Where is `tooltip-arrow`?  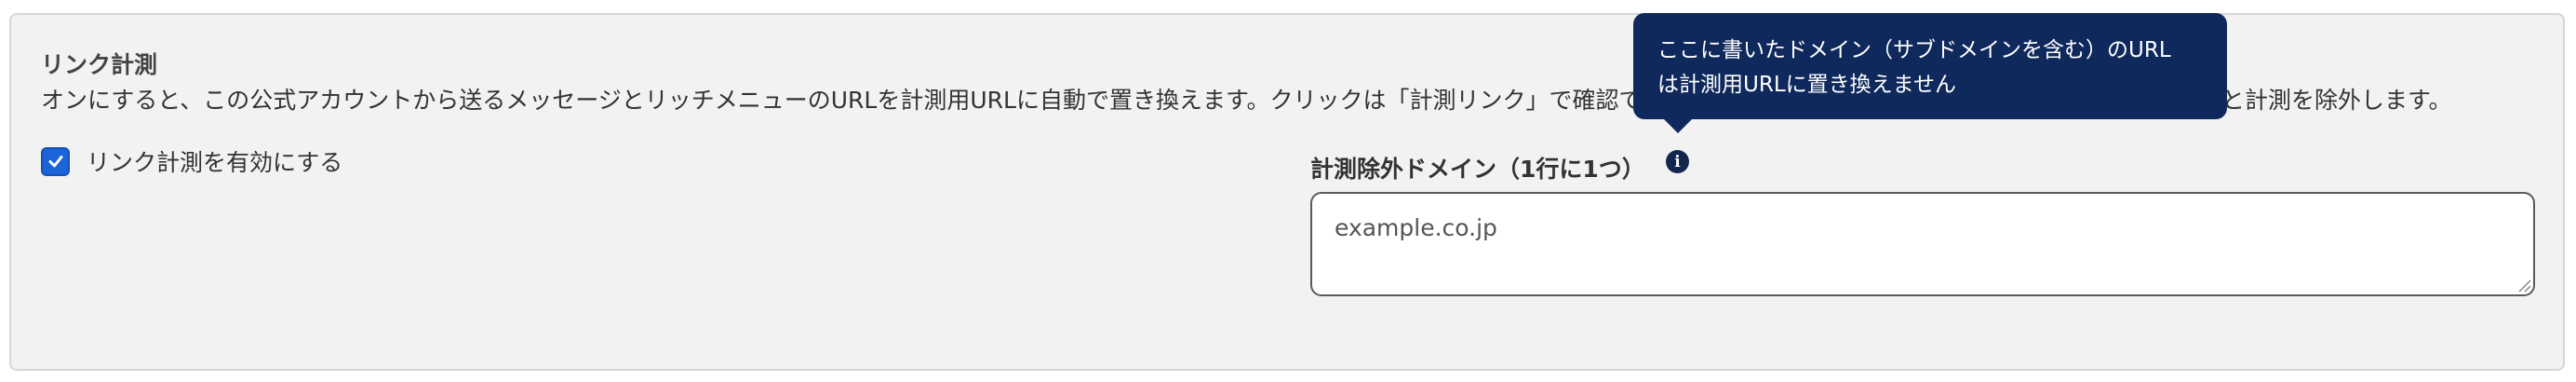
tooltip-arrow is located at coordinates (1678, 125).